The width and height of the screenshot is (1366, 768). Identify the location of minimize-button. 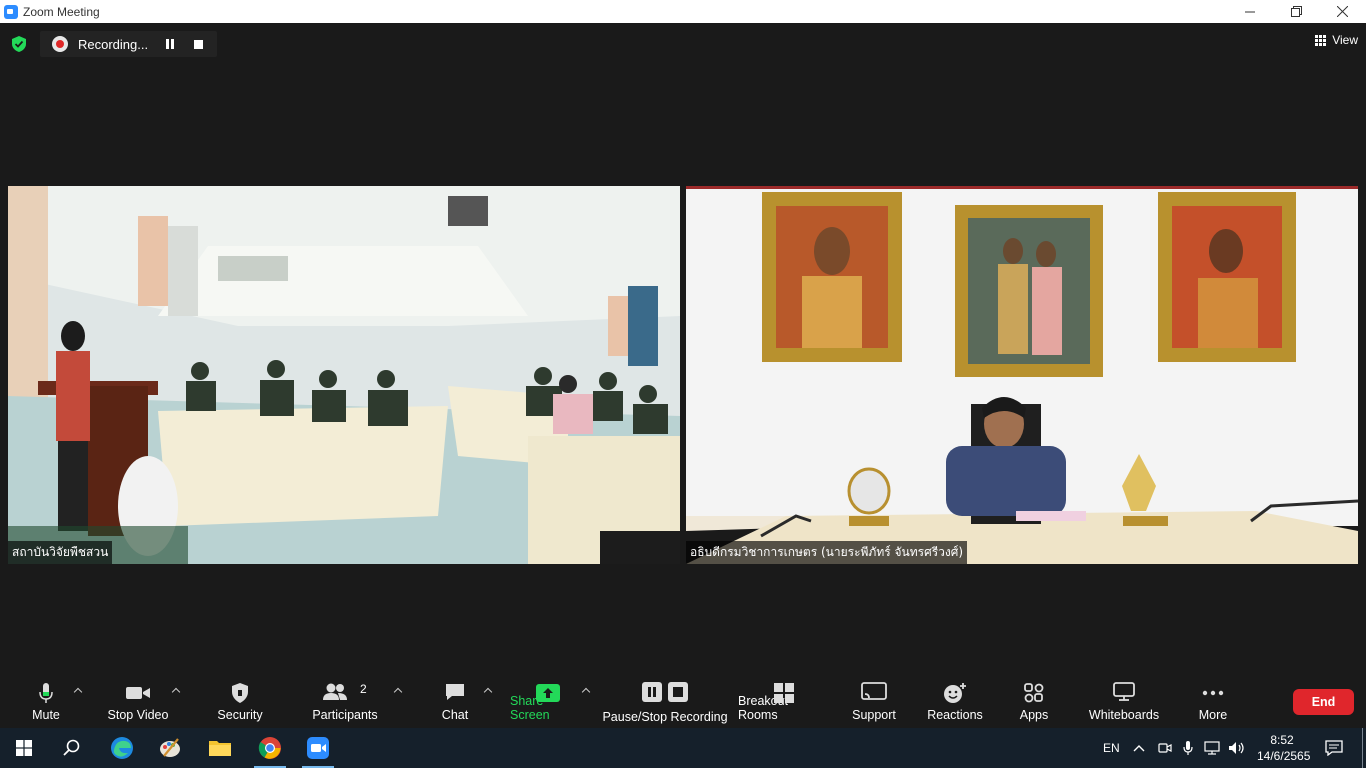
(1250, 11).